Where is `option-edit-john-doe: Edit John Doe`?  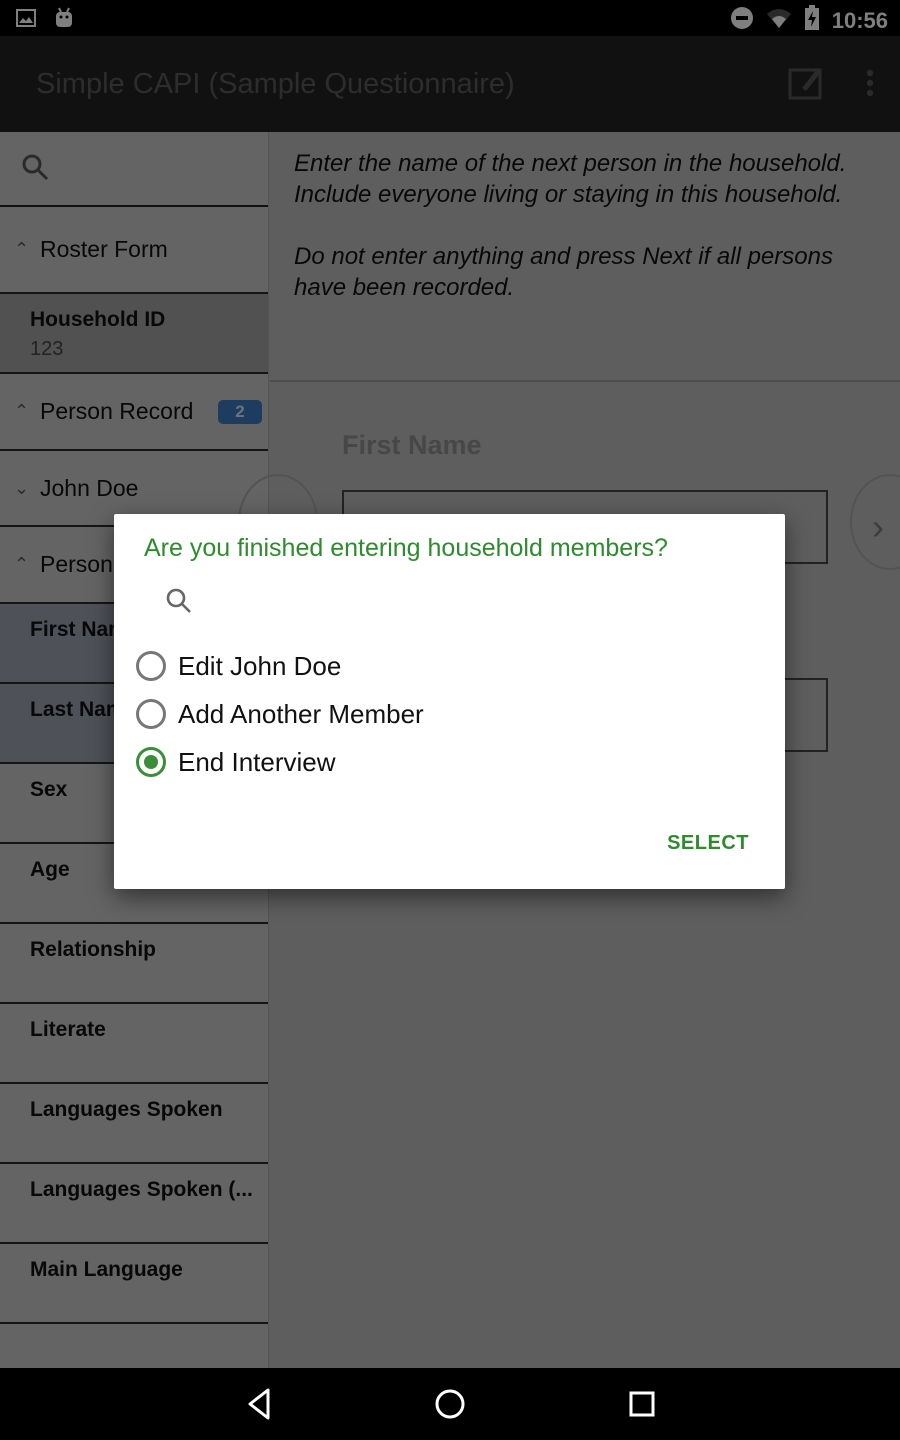
option-edit-john-doe: Edit John Doe is located at coordinates (280, 666).